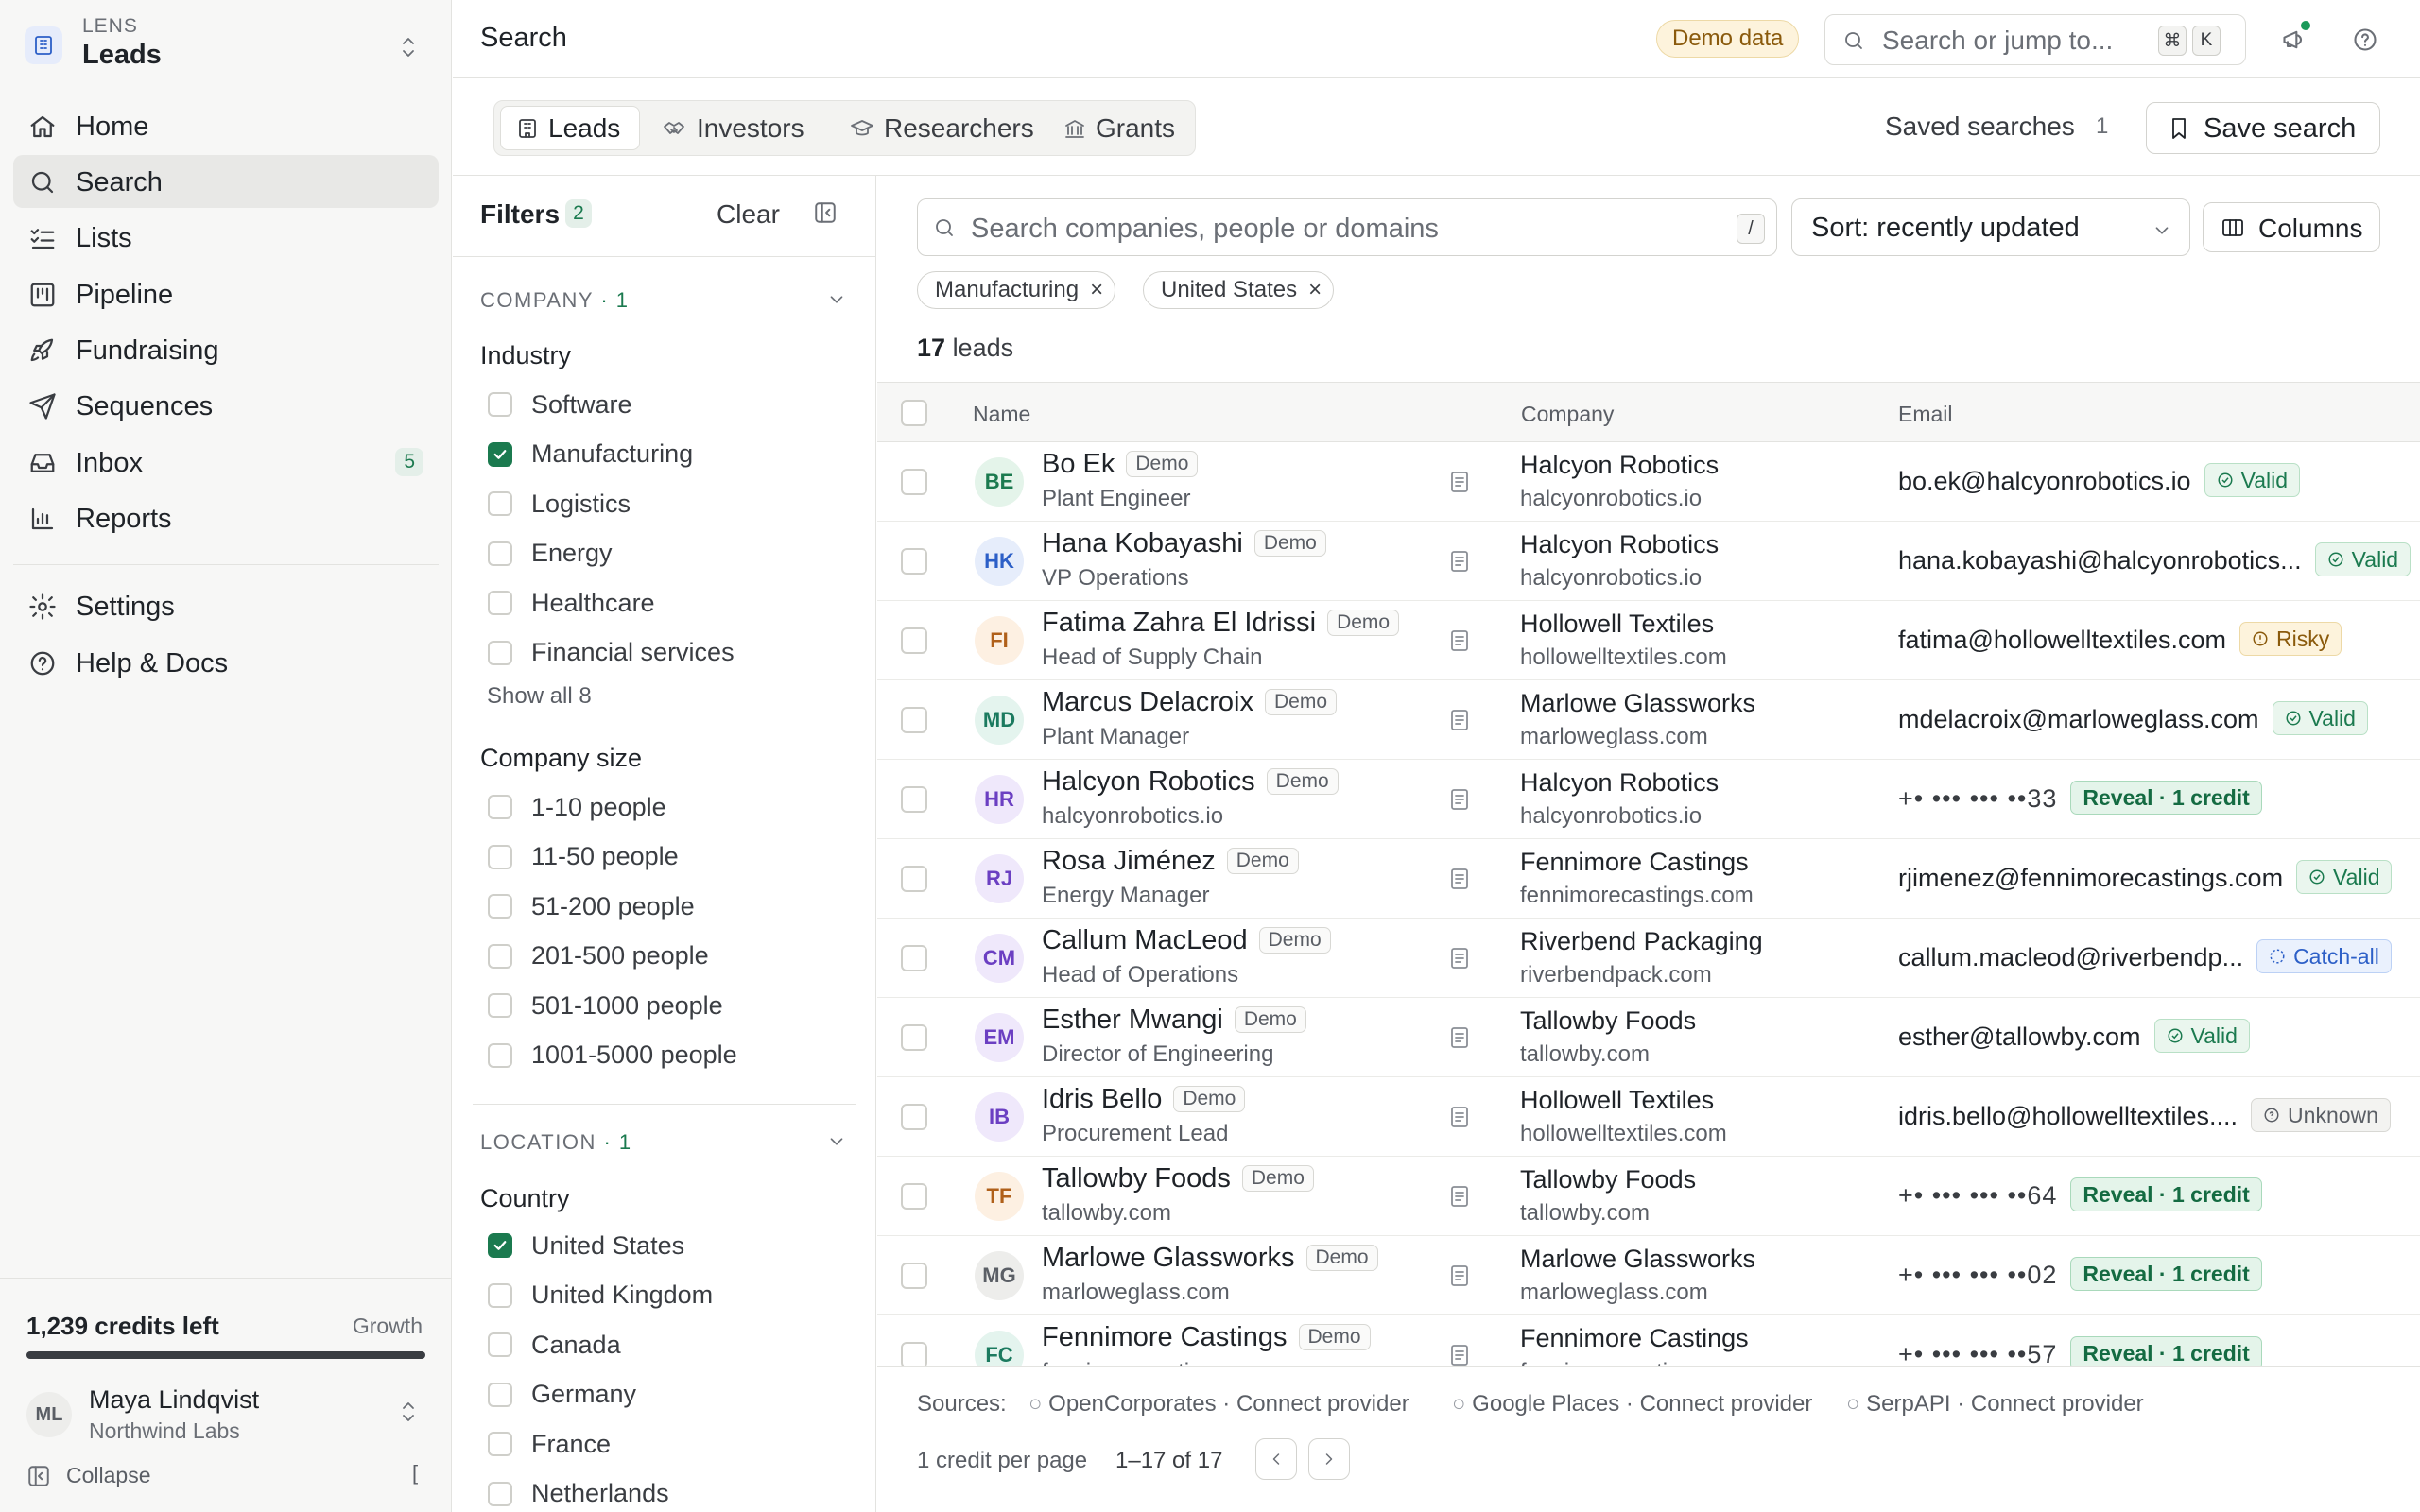  What do you see at coordinates (1347, 227) in the screenshot?
I see `results-search-input: Search companies, people or domains /` at bounding box center [1347, 227].